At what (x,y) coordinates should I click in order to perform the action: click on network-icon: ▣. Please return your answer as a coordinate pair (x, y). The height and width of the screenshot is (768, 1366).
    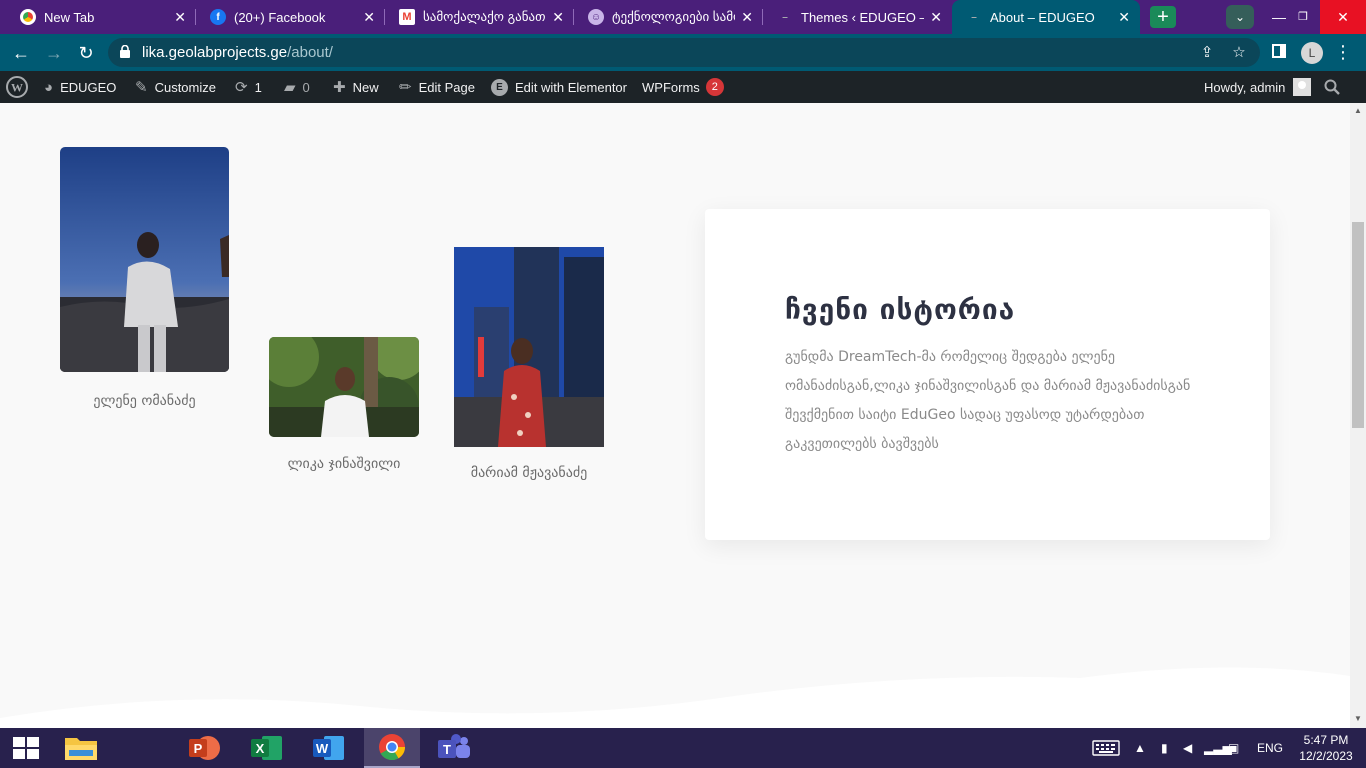
    Looking at the image, I should click on (1233, 748).